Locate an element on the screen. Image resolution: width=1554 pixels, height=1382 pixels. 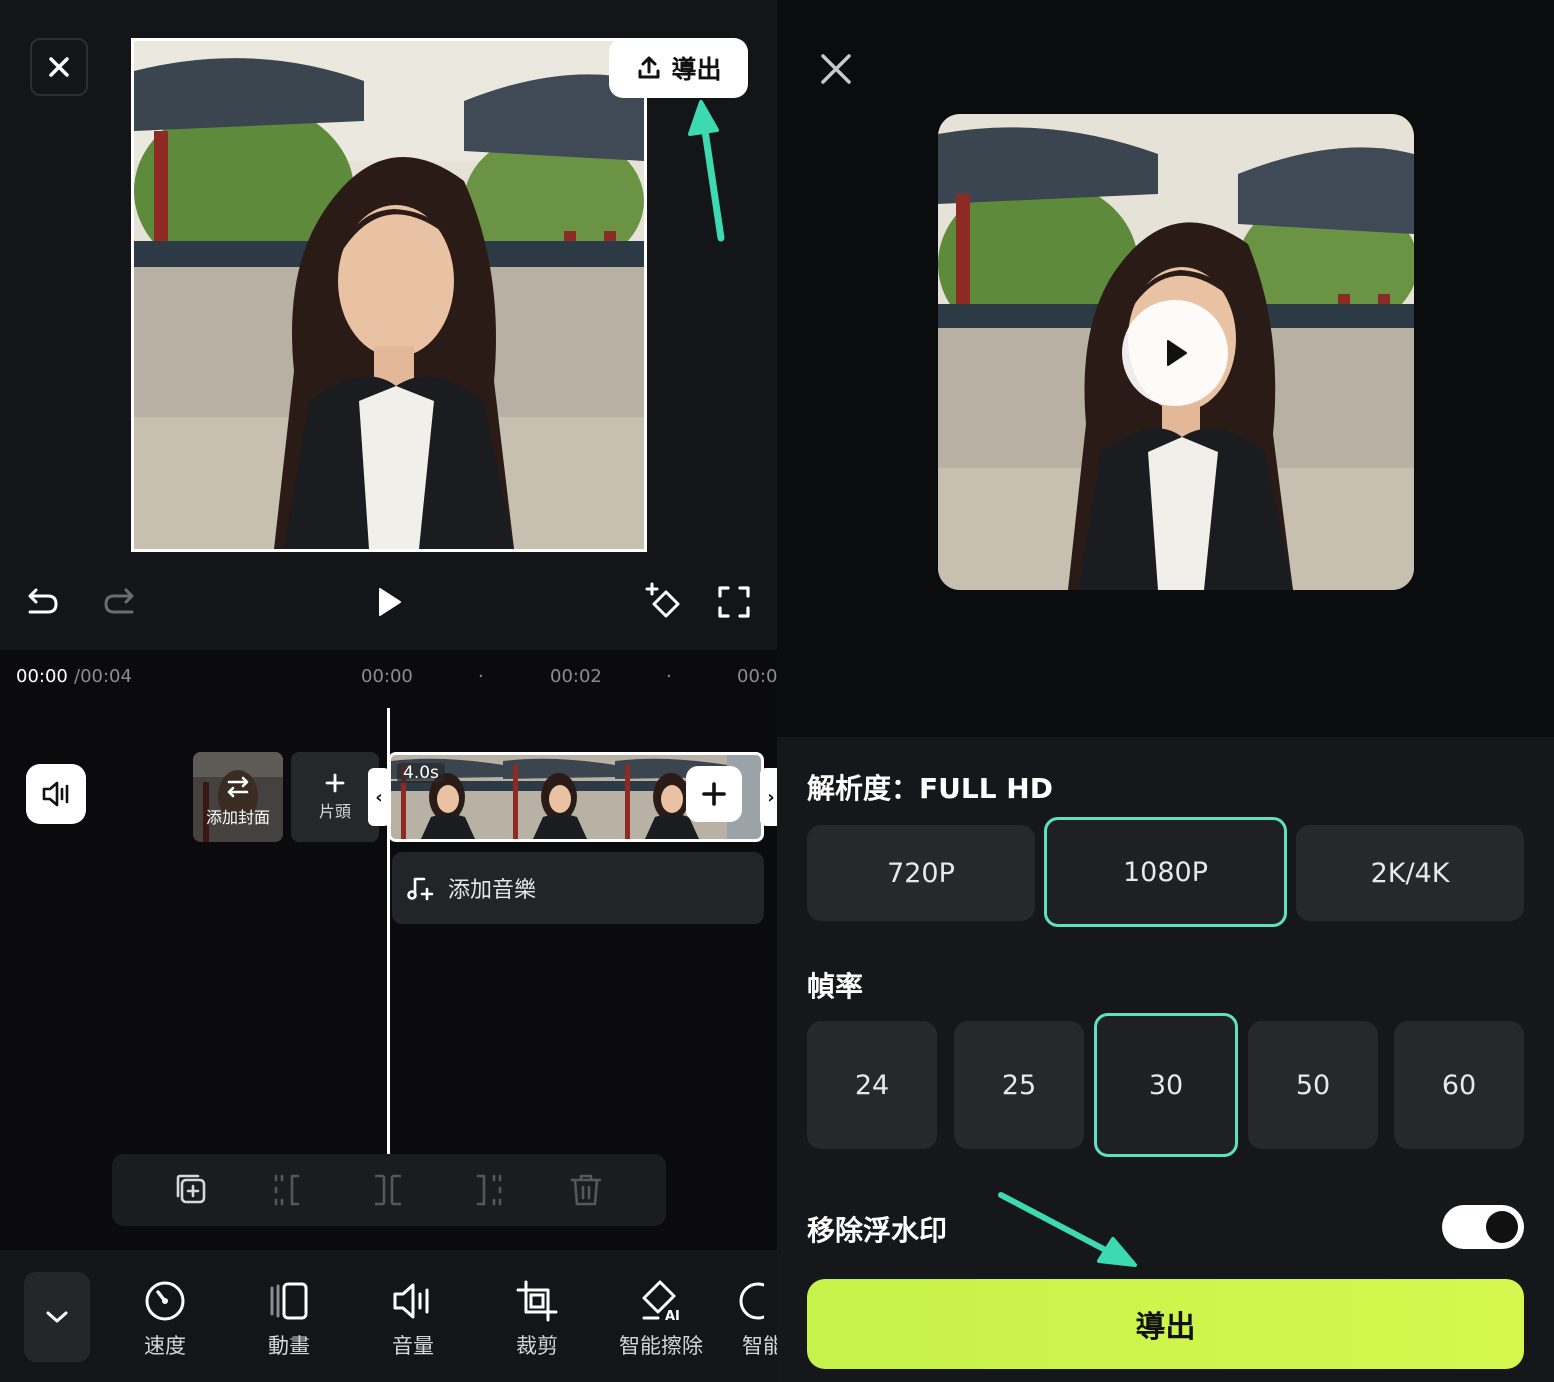
split-left-icon is located at coordinates (290, 1190).